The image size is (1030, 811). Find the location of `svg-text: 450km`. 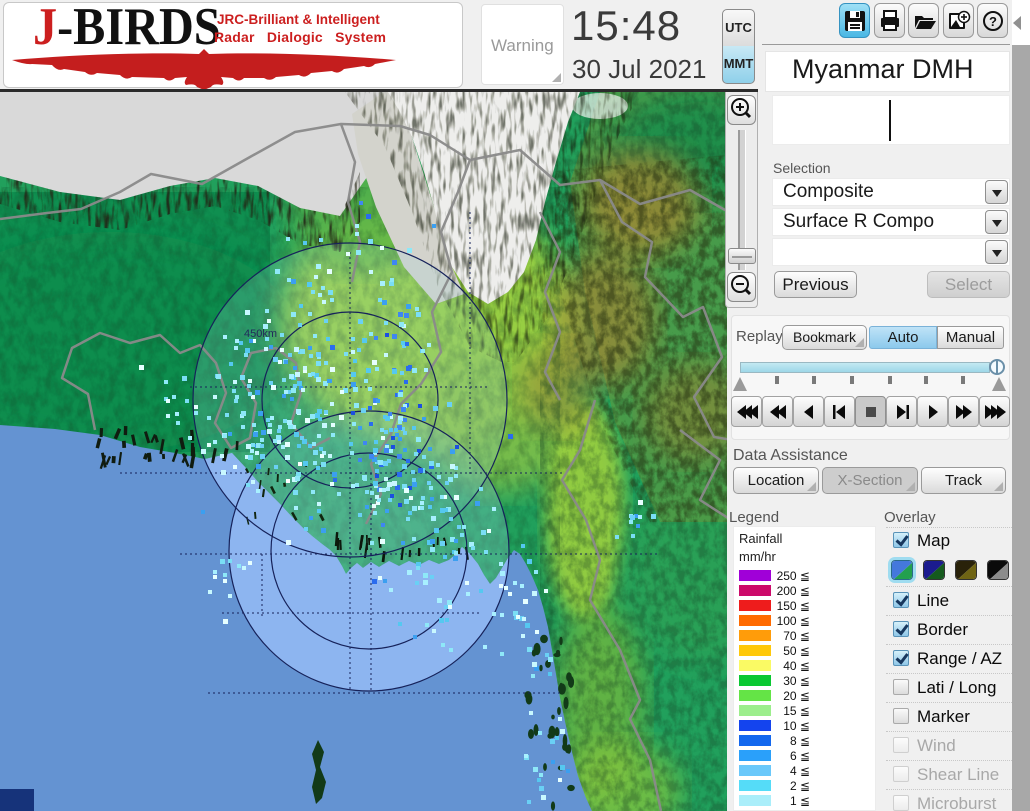

svg-text: 450km is located at coordinates (260, 334).